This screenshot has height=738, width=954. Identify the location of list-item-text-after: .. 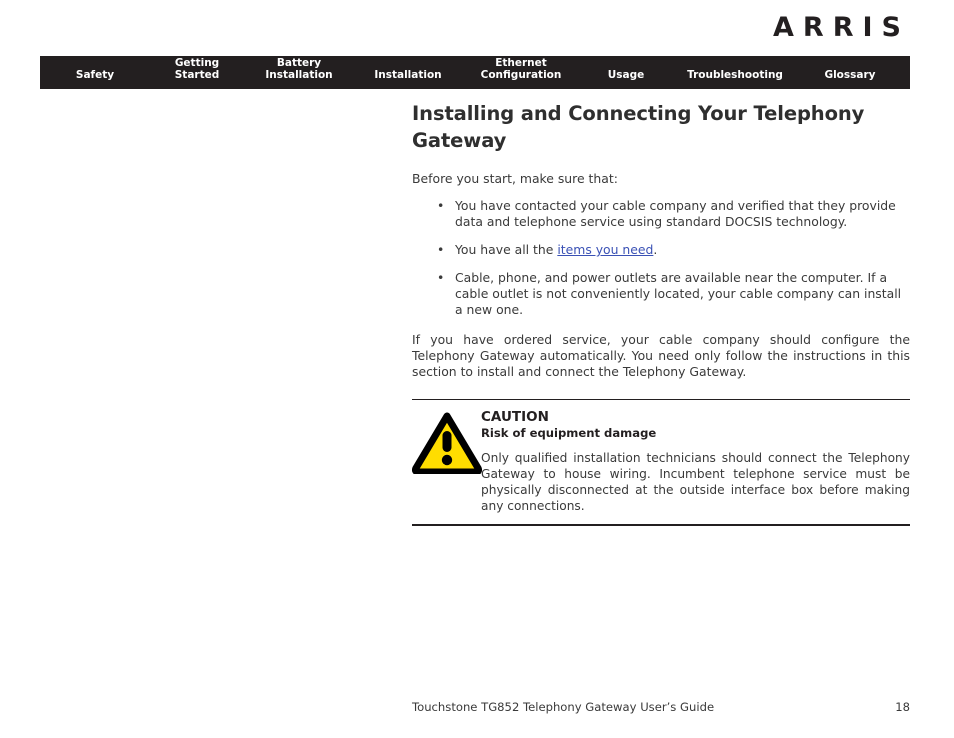
(655, 249).